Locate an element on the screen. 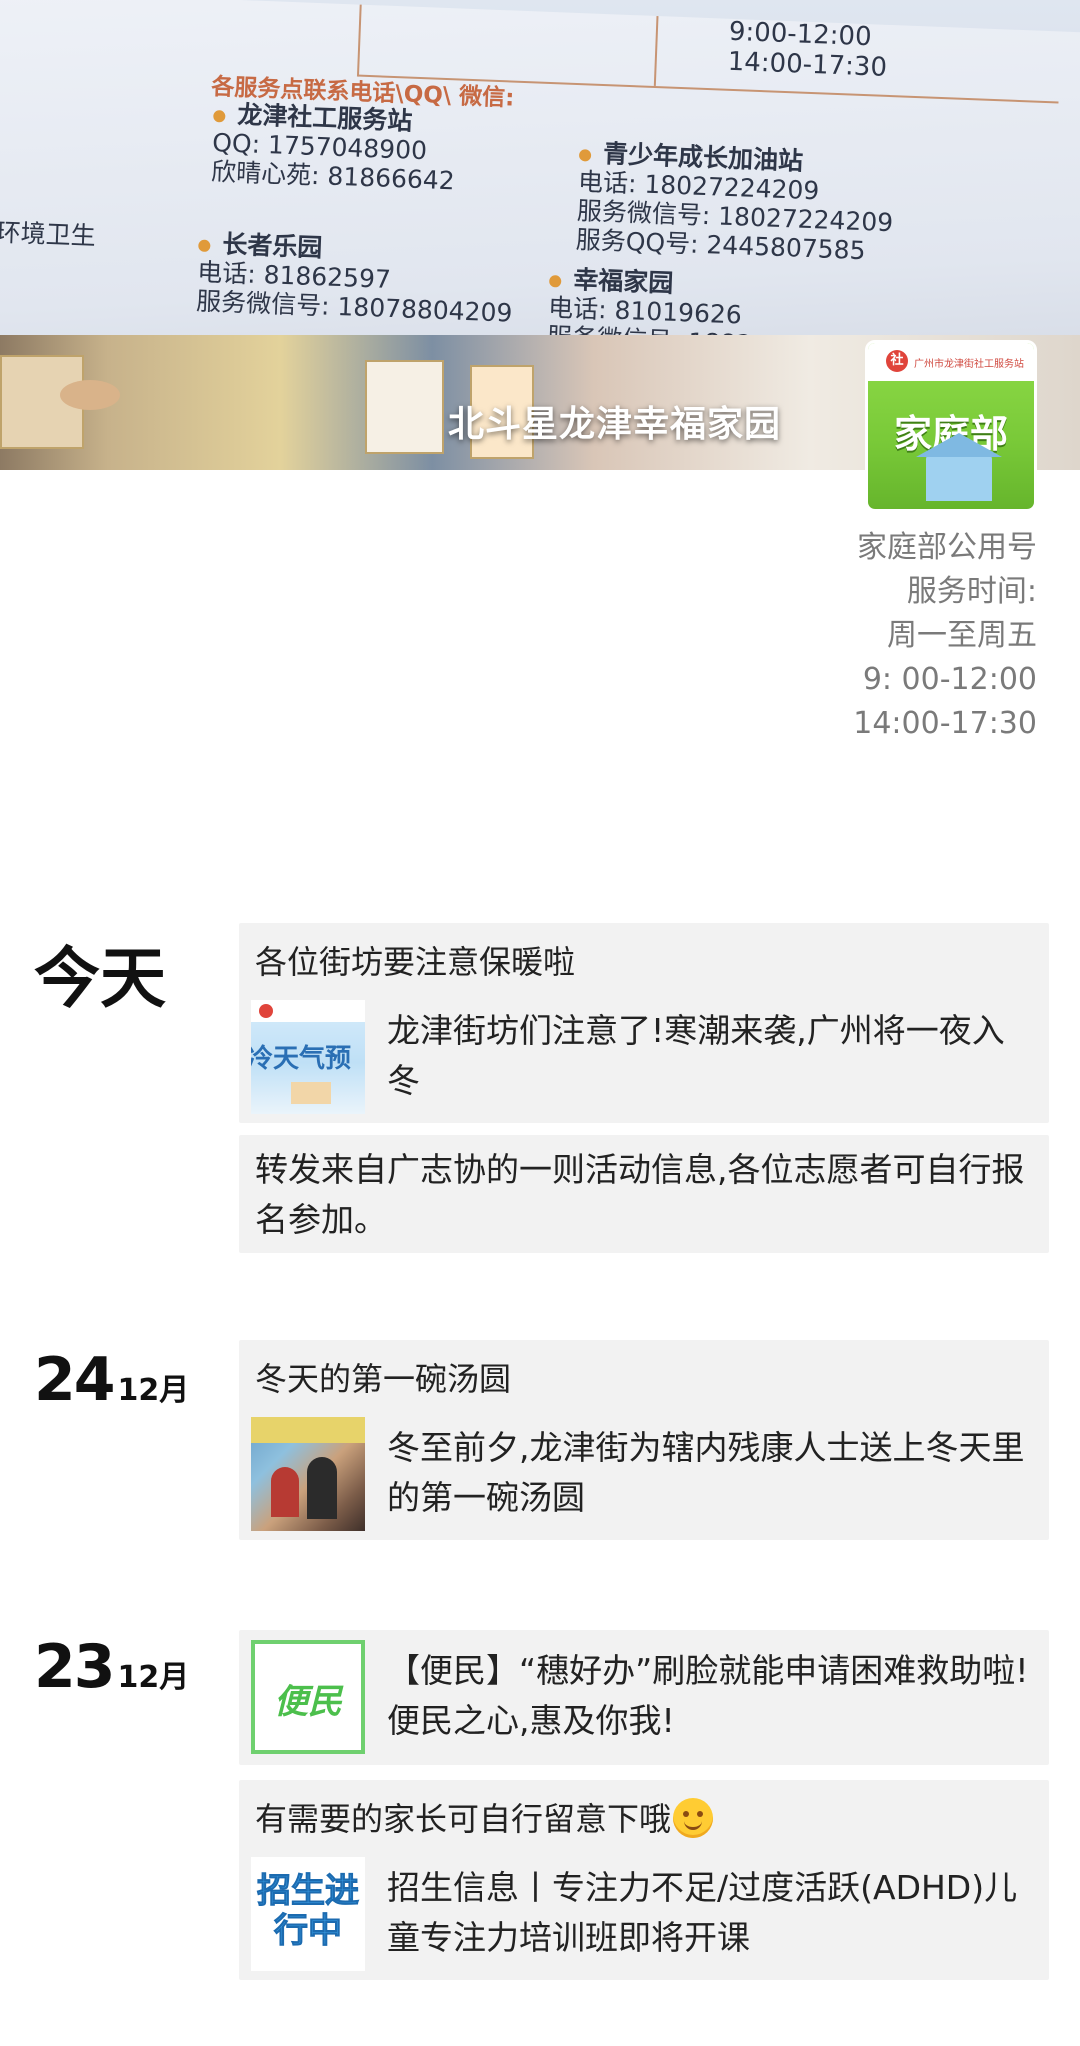 This screenshot has width=1080, height=2046. post-title-text: 有需要的家长可自行留意下哦 is located at coordinates (463, 1819).